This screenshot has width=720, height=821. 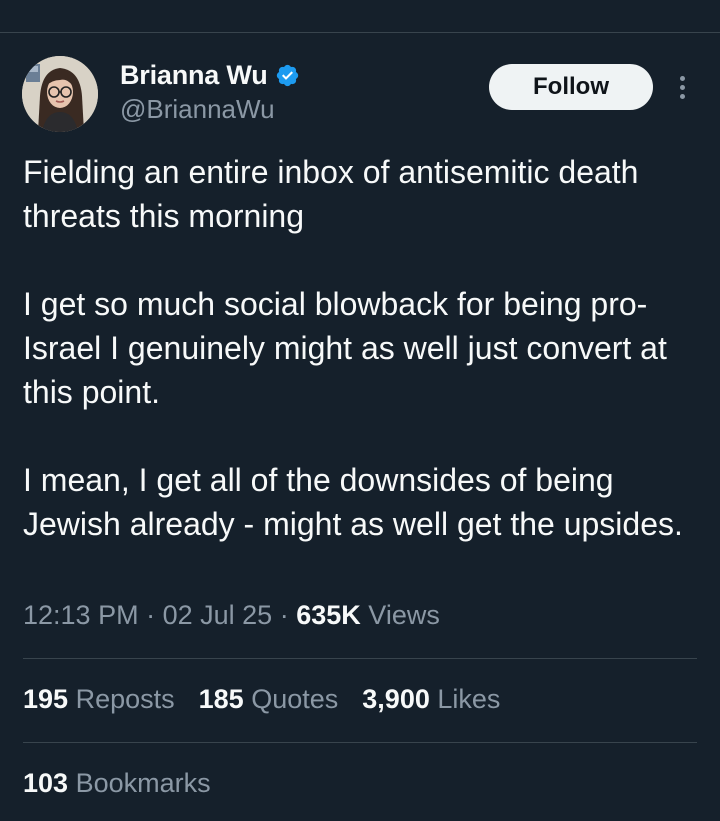 What do you see at coordinates (328, 615) in the screenshot?
I see `views-count: 635K` at bounding box center [328, 615].